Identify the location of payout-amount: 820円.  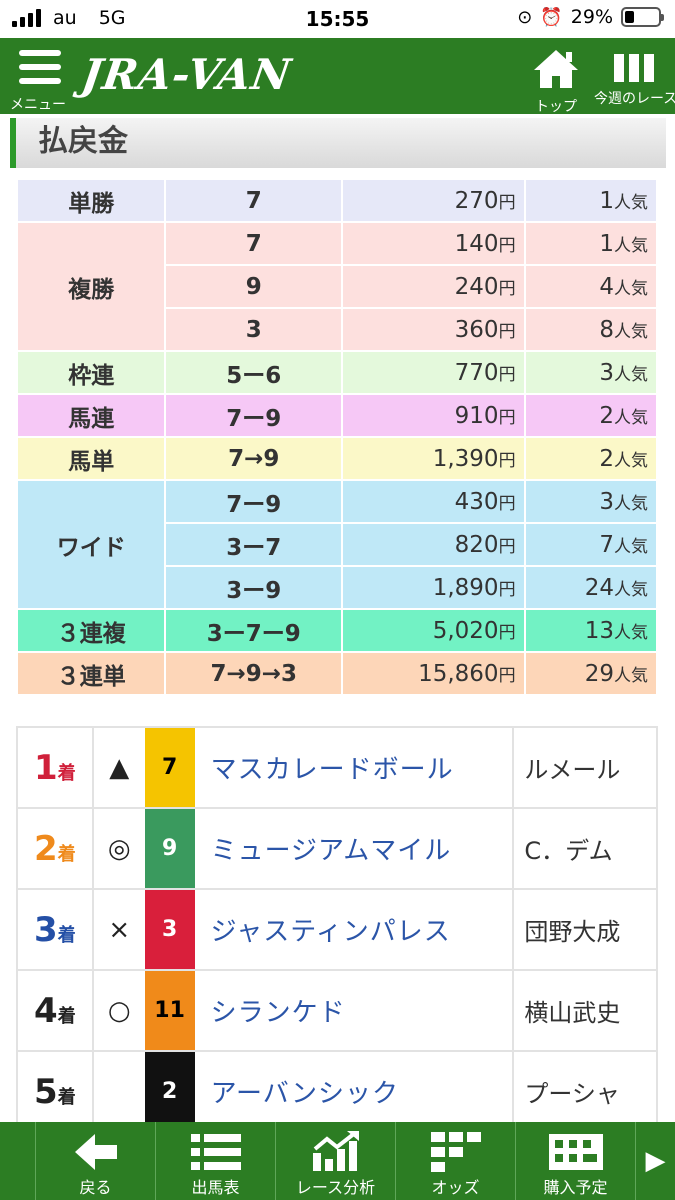
(433, 544).